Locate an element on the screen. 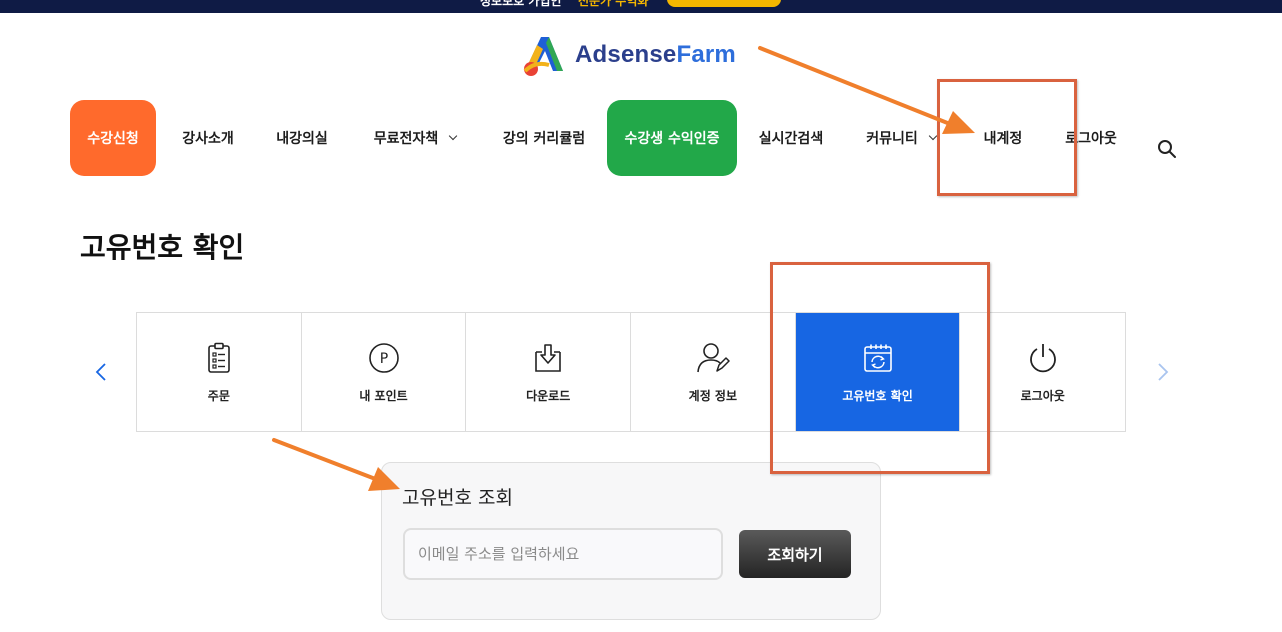 This screenshot has width=1282, height=632. unique-number-lookup-panel: 고유번호 조회 조회하기 is located at coordinates (631, 541).